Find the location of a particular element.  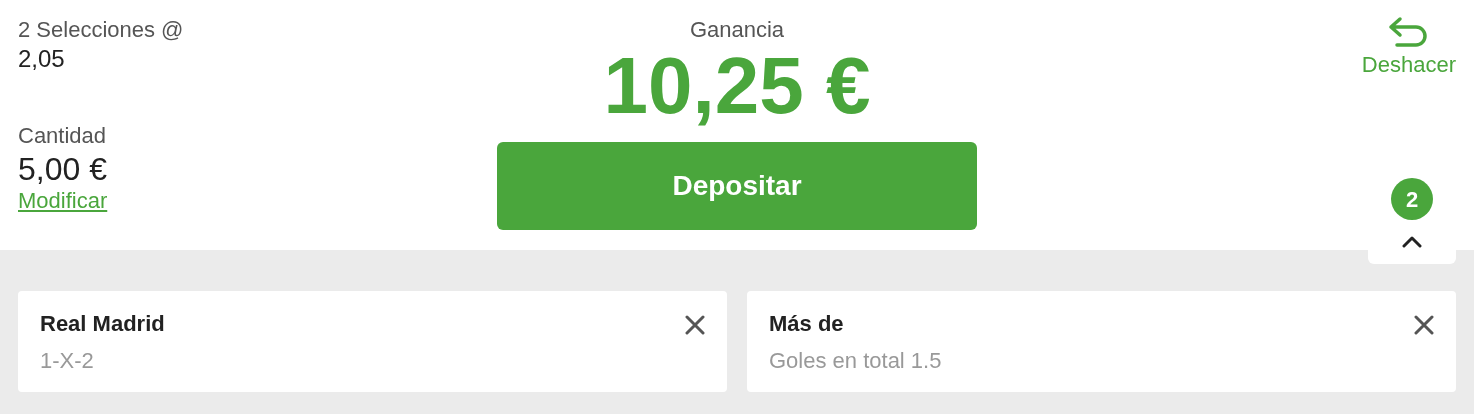

undo-button: Deshacer is located at coordinates (1408, 52).